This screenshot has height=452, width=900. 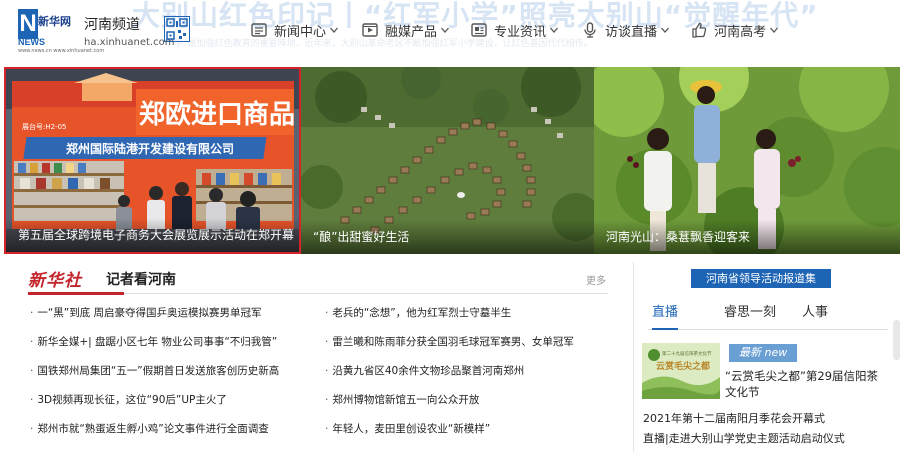 What do you see at coordinates (631, 32) in the screenshot?
I see `nav-label: 访谈直播` at bounding box center [631, 32].